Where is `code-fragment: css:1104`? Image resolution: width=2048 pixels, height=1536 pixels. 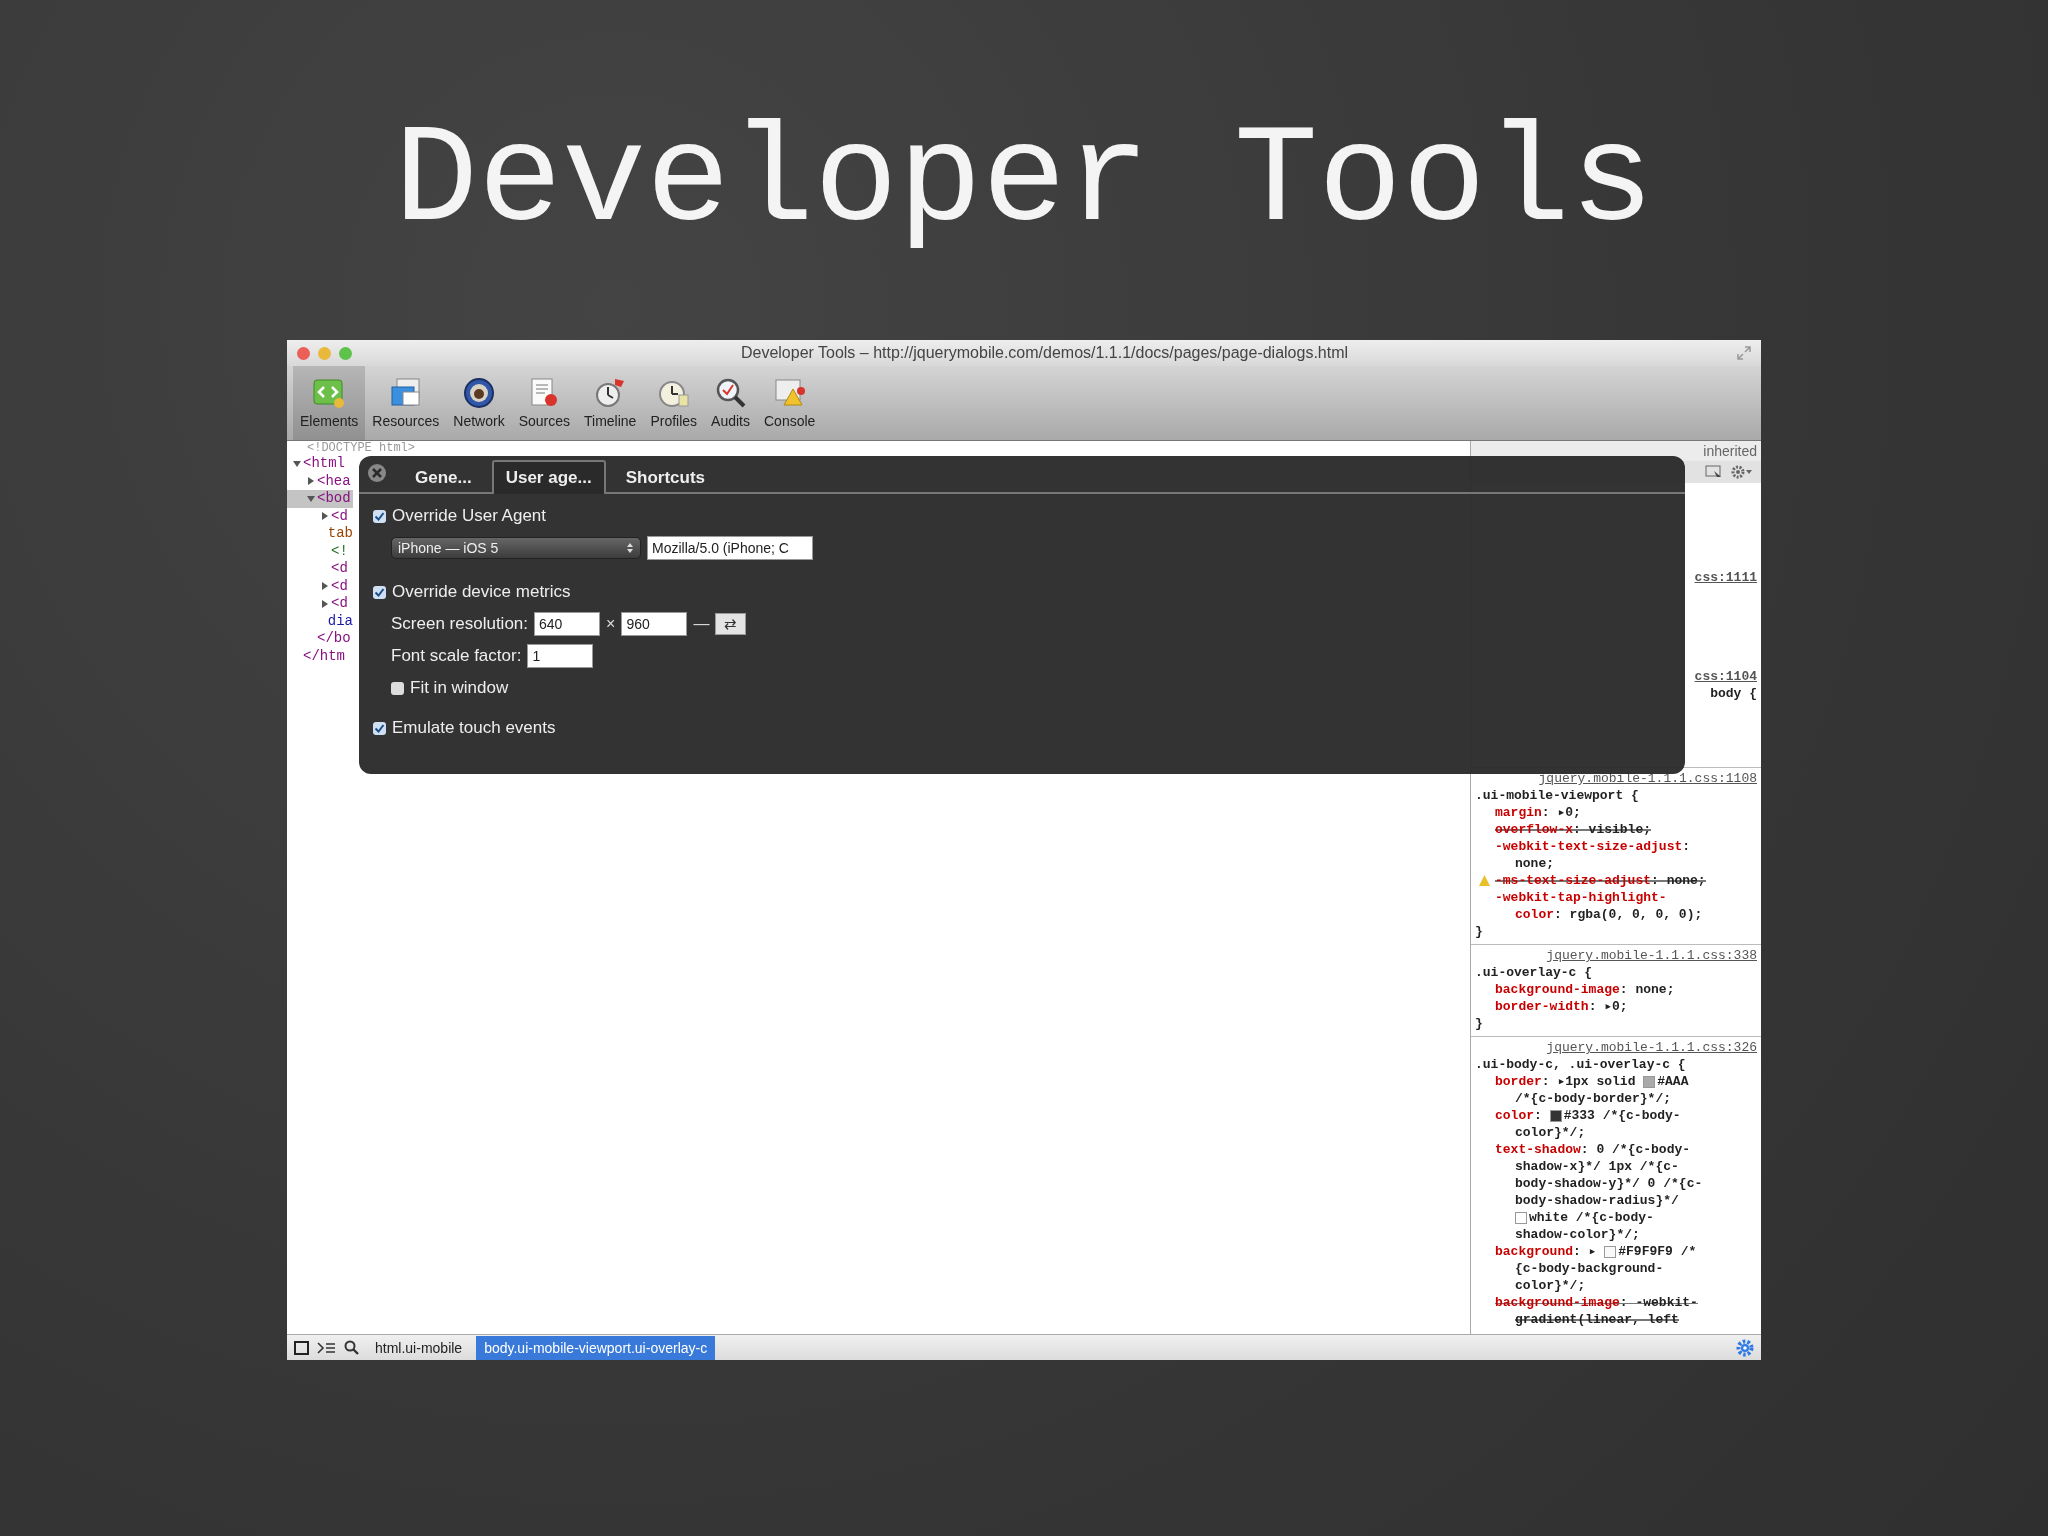
code-fragment: css:1104 is located at coordinates (1725, 676).